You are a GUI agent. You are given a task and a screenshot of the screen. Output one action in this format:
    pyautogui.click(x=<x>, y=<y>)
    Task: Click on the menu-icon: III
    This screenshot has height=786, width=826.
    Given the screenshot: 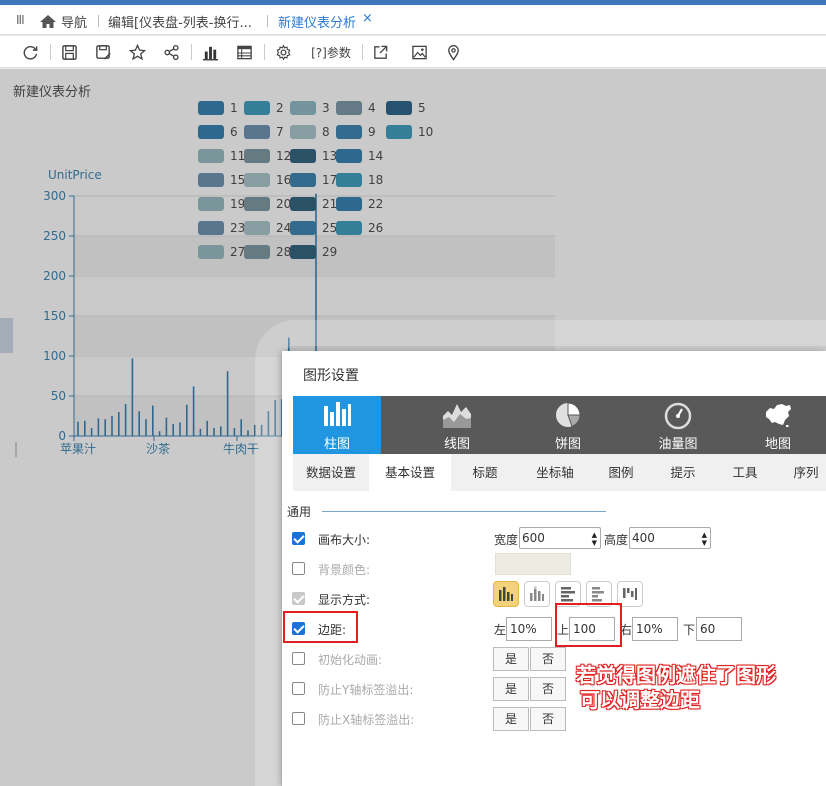 What is the action you would take?
    pyautogui.click(x=20, y=20)
    